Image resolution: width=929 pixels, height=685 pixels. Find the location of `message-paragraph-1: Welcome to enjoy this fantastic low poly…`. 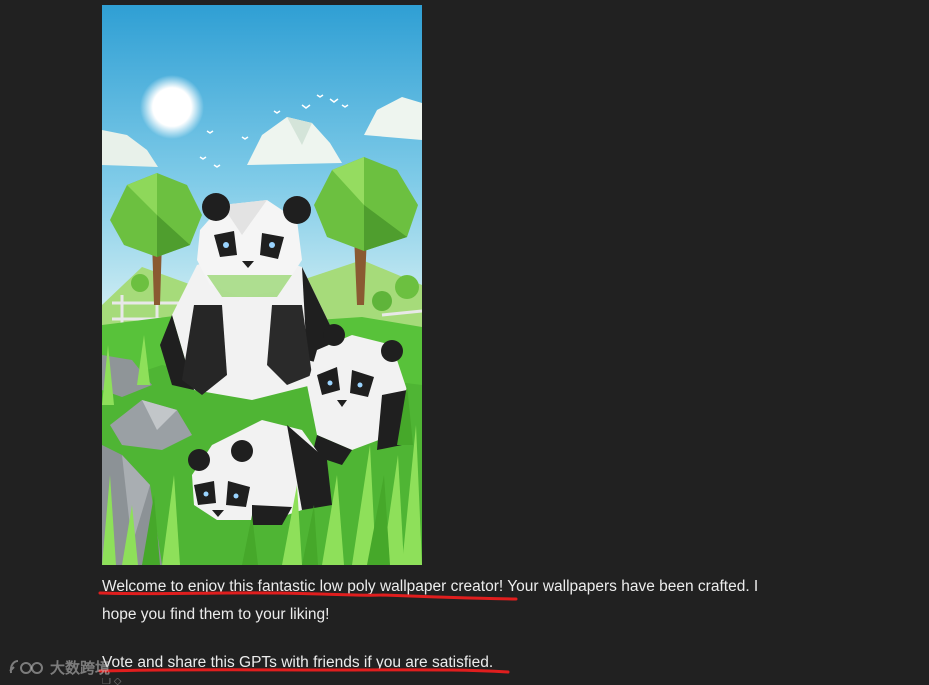

message-paragraph-1: Welcome to enjoy this fantastic low poly… is located at coordinates (430, 600).